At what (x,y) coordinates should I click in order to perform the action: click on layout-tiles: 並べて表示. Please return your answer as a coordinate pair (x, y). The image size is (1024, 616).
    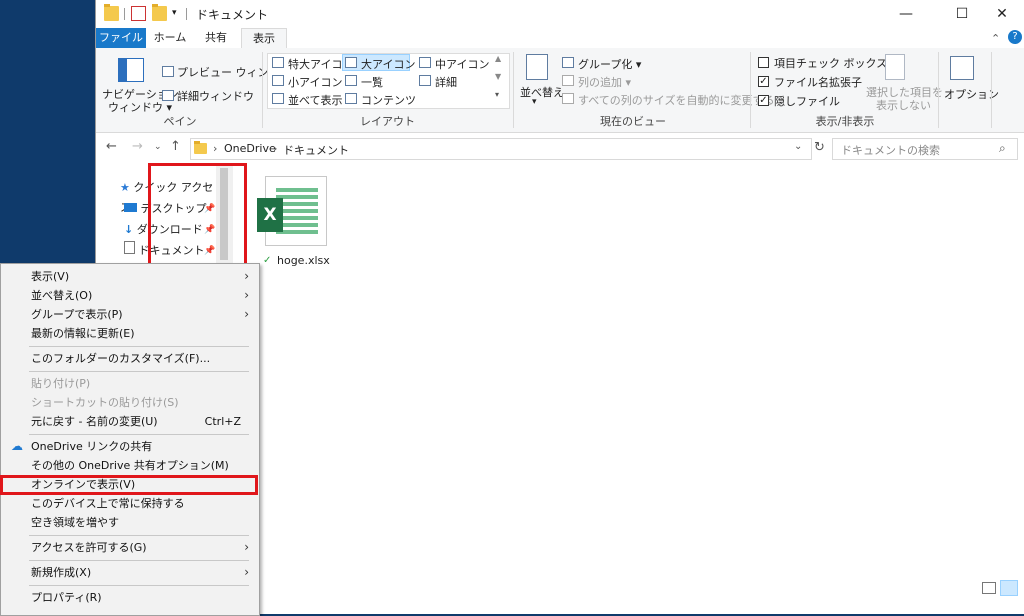
    Looking at the image, I should click on (315, 100).